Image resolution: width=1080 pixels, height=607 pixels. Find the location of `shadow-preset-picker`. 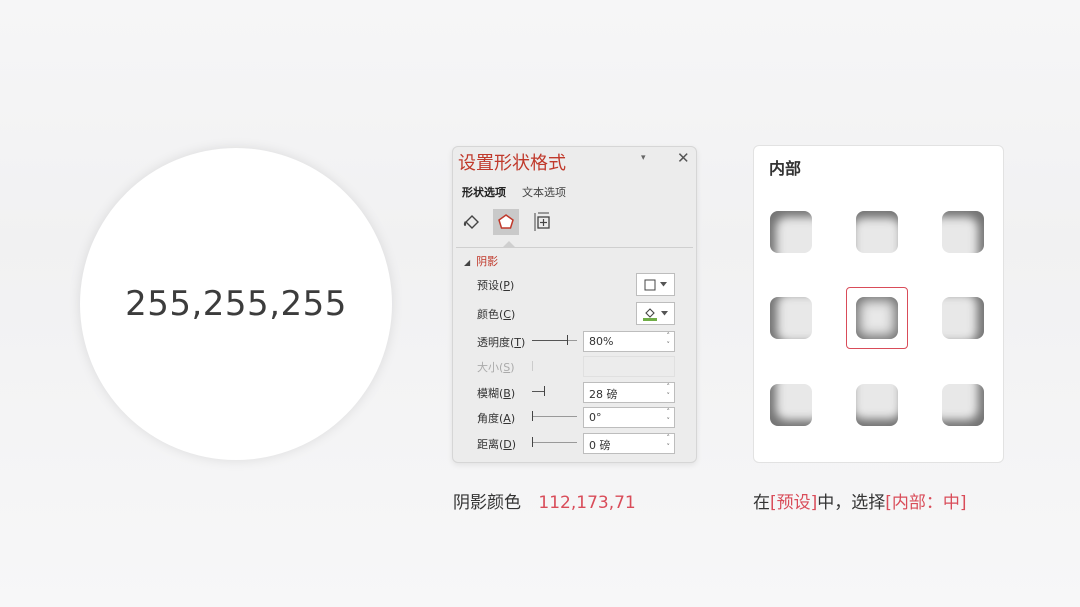

shadow-preset-picker is located at coordinates (655, 284).